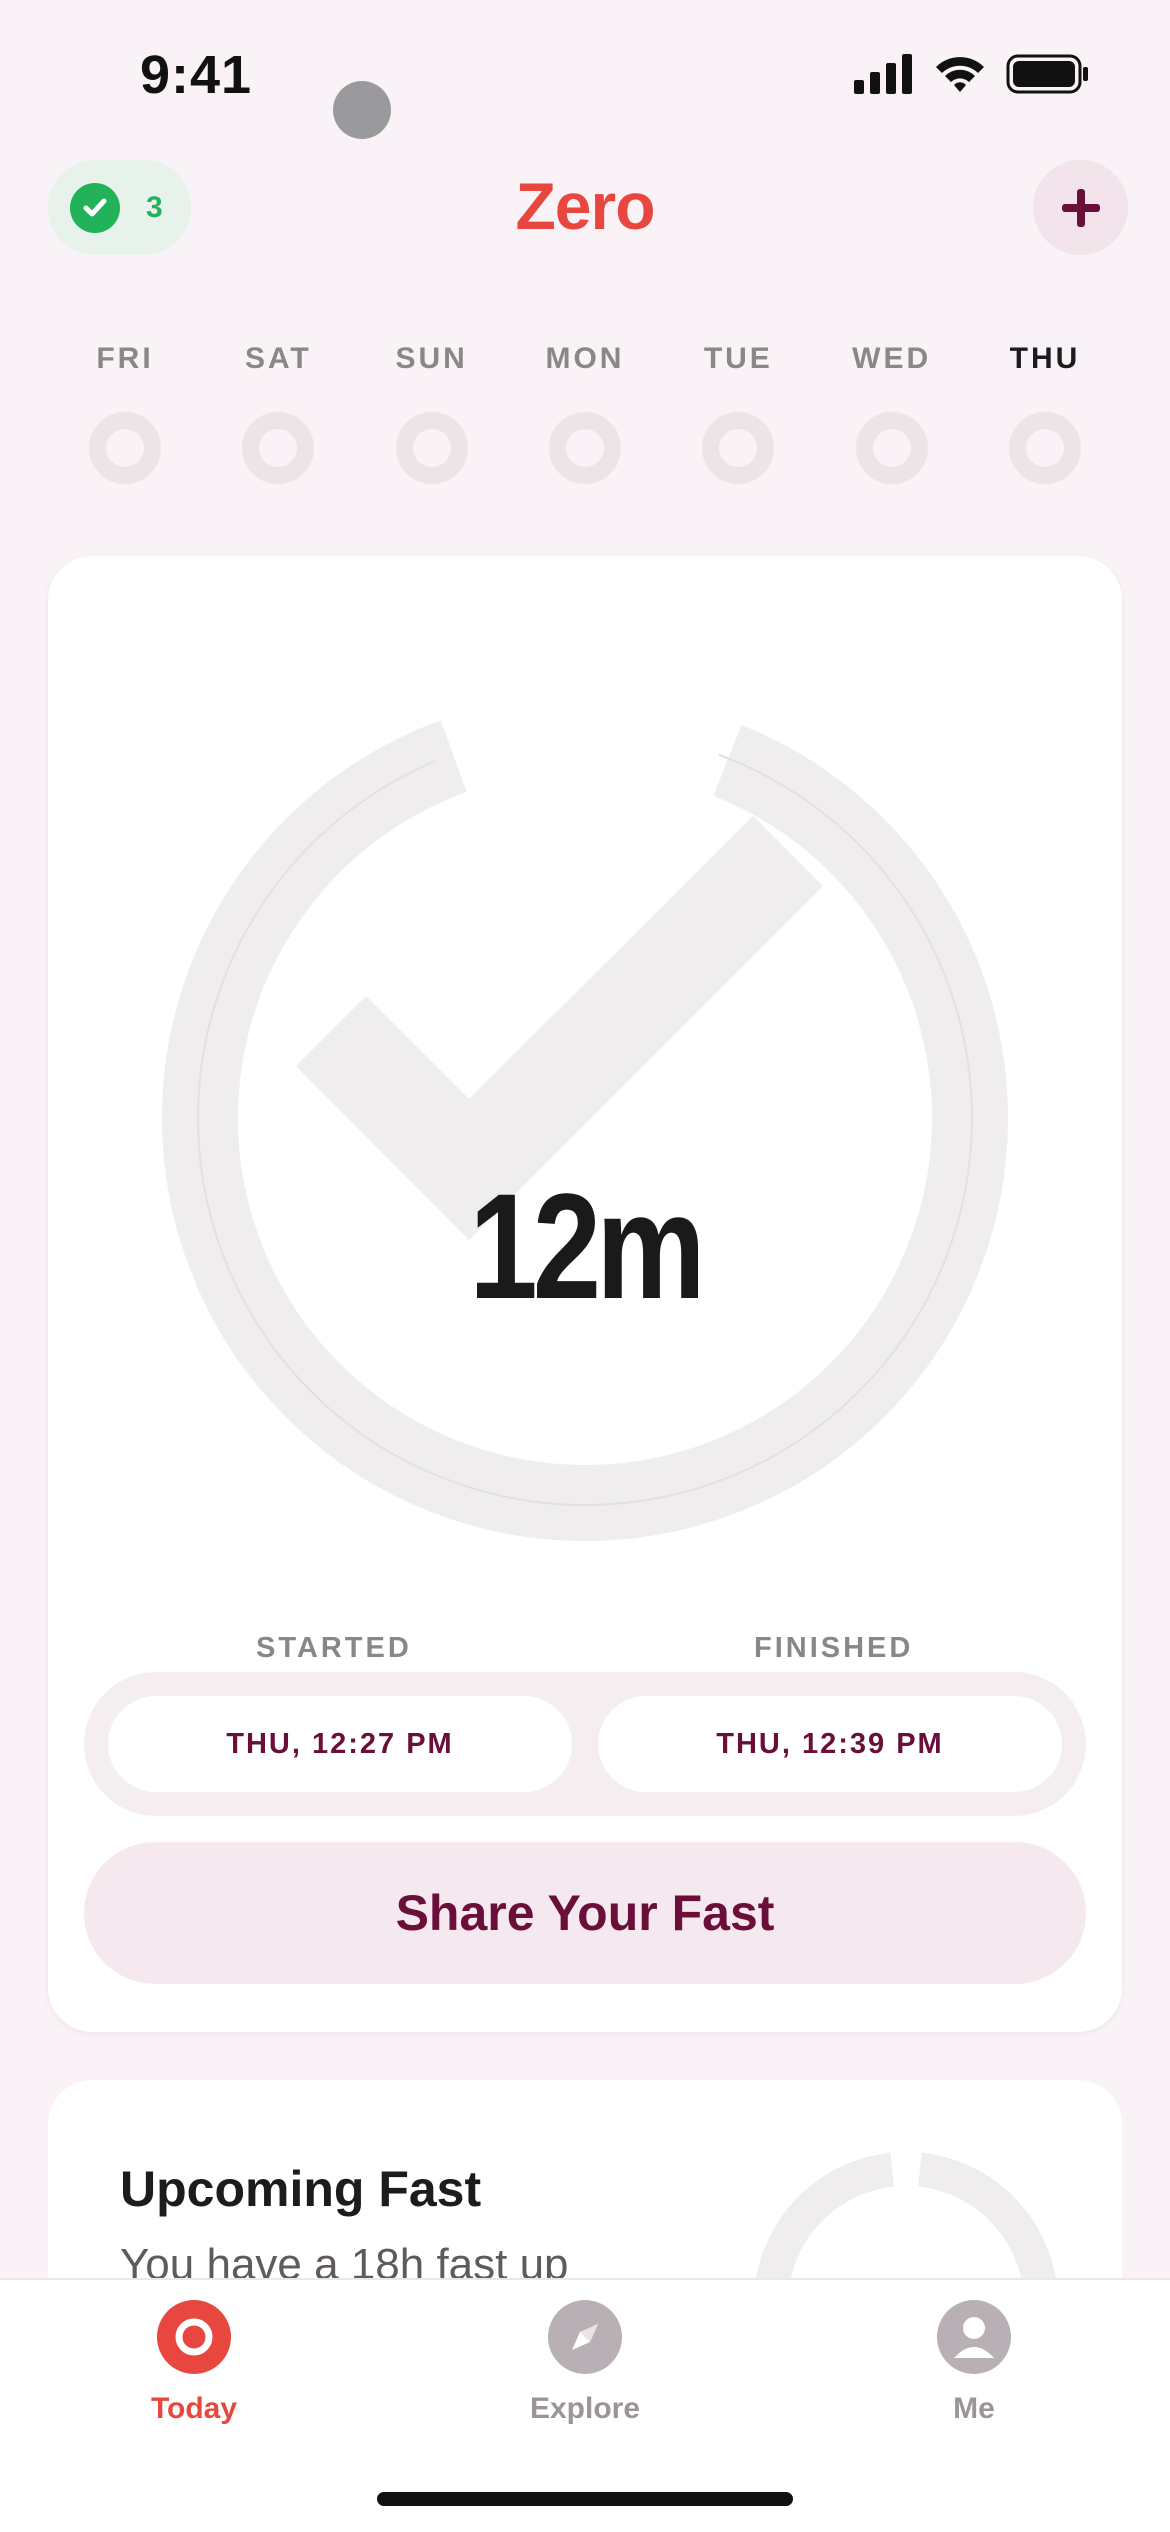  I want to click on status-bar: 9:41, so click(585, 75).